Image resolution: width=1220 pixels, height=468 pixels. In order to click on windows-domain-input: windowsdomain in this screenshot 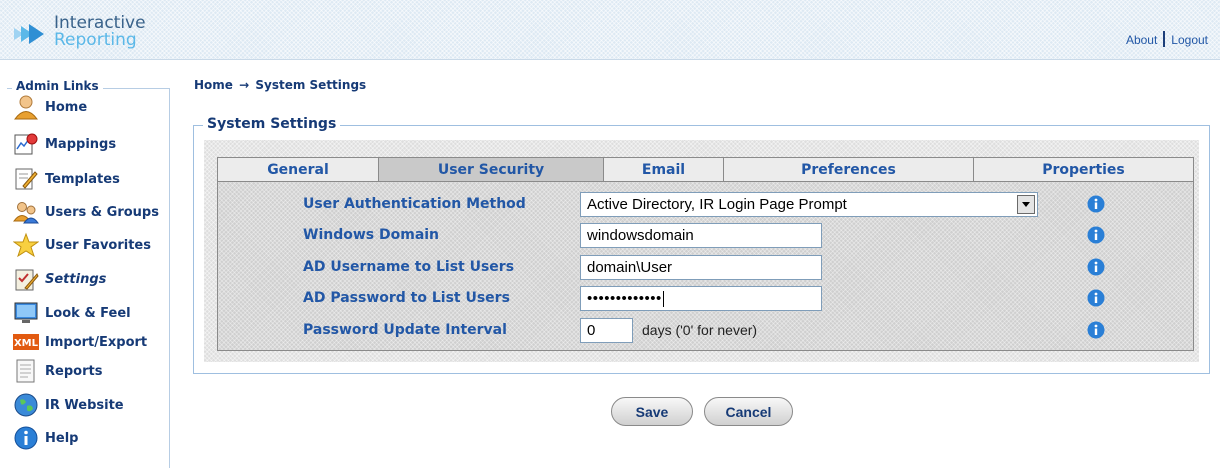, I will do `click(701, 235)`.